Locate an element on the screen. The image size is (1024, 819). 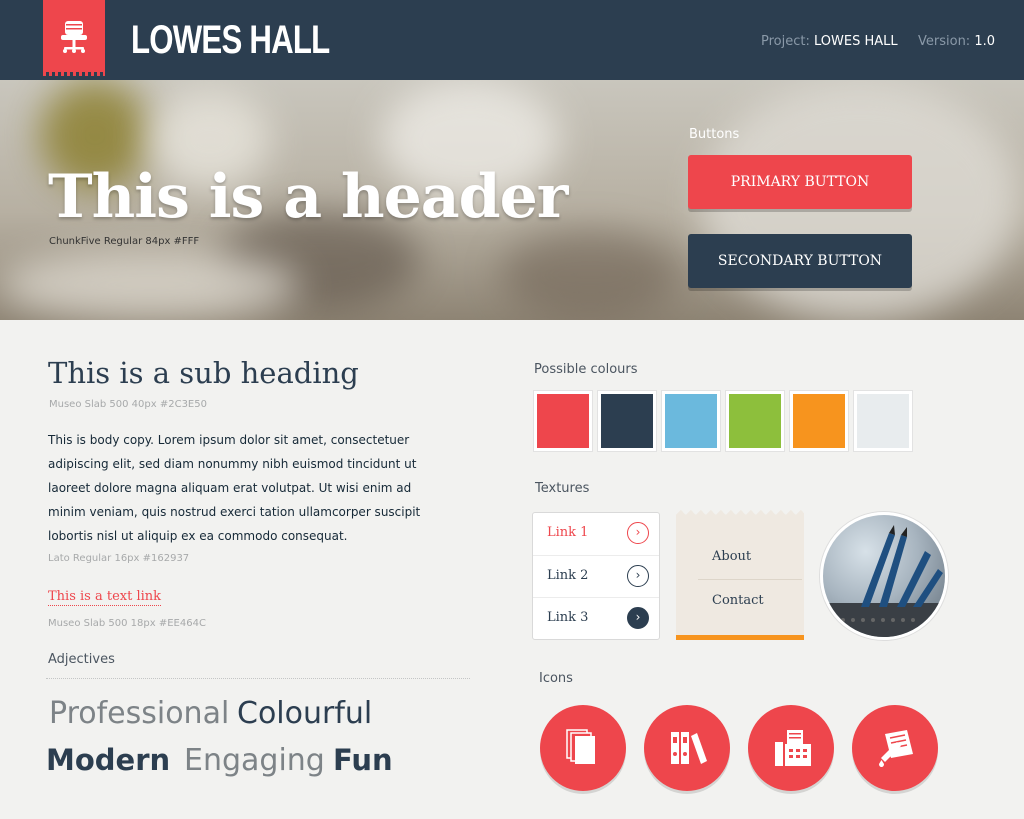
logo-badge is located at coordinates (74, 38).